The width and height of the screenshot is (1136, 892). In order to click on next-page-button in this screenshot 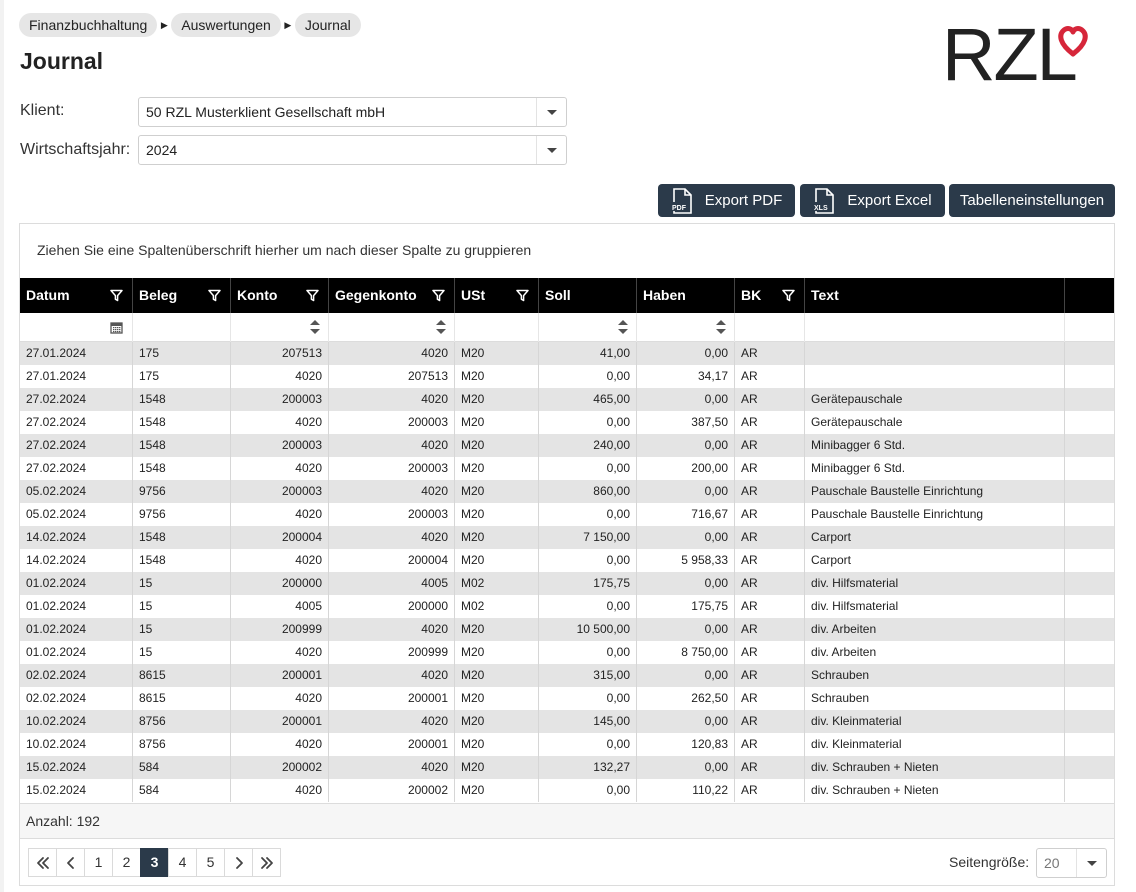, I will do `click(238, 862)`.